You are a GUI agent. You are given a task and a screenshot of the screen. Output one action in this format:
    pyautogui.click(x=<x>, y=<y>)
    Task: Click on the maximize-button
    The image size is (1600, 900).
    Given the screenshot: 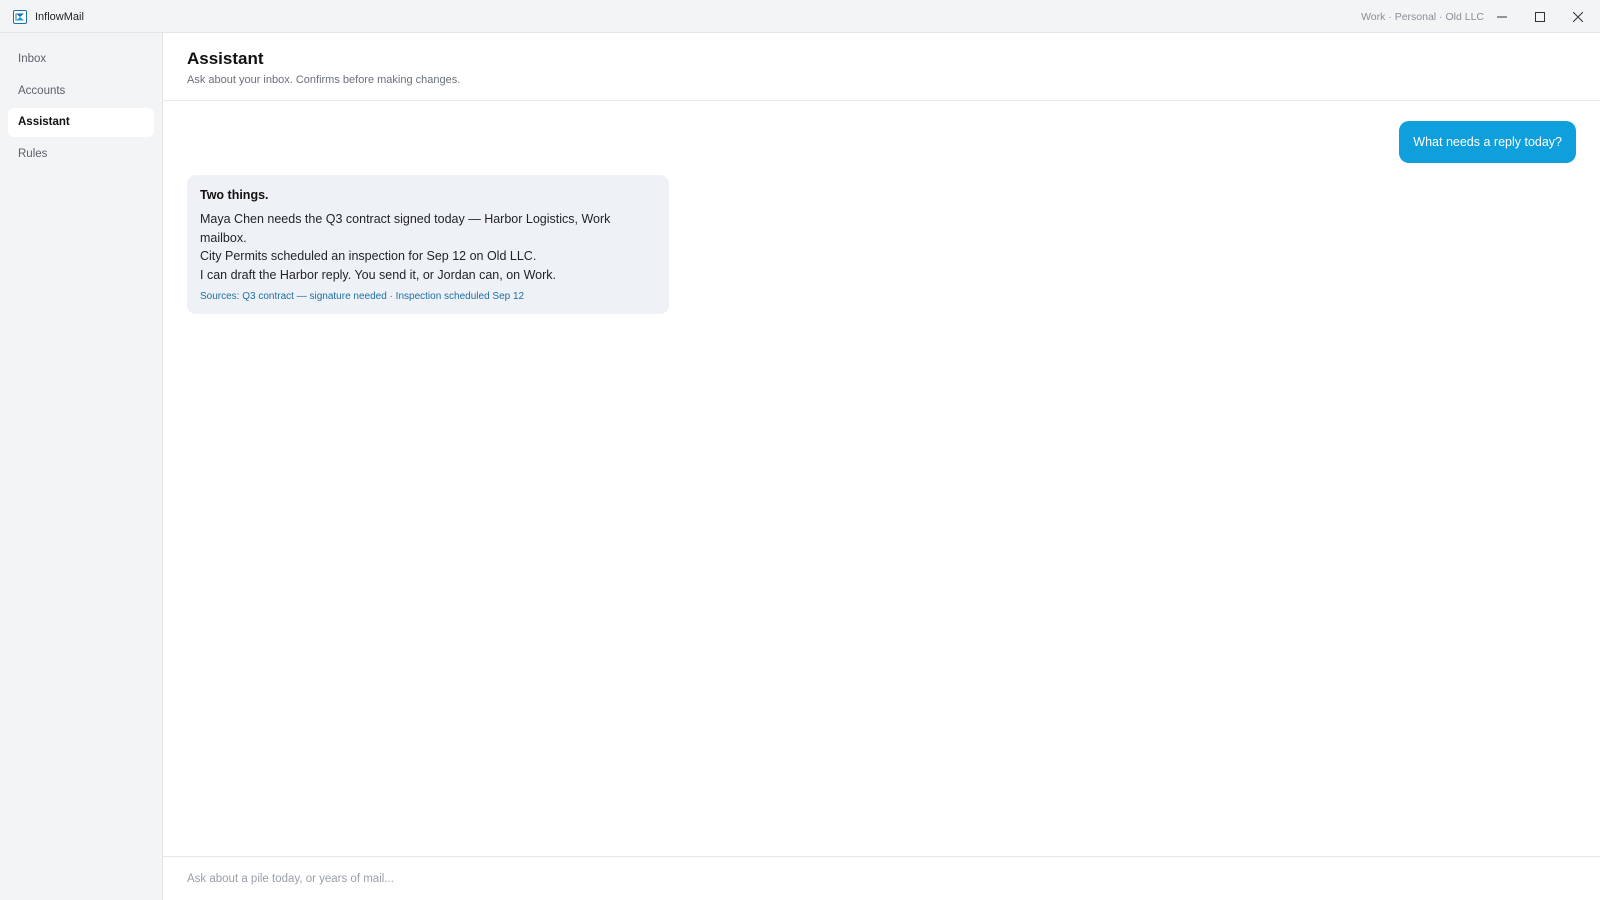 What is the action you would take?
    pyautogui.click(x=1540, y=16)
    